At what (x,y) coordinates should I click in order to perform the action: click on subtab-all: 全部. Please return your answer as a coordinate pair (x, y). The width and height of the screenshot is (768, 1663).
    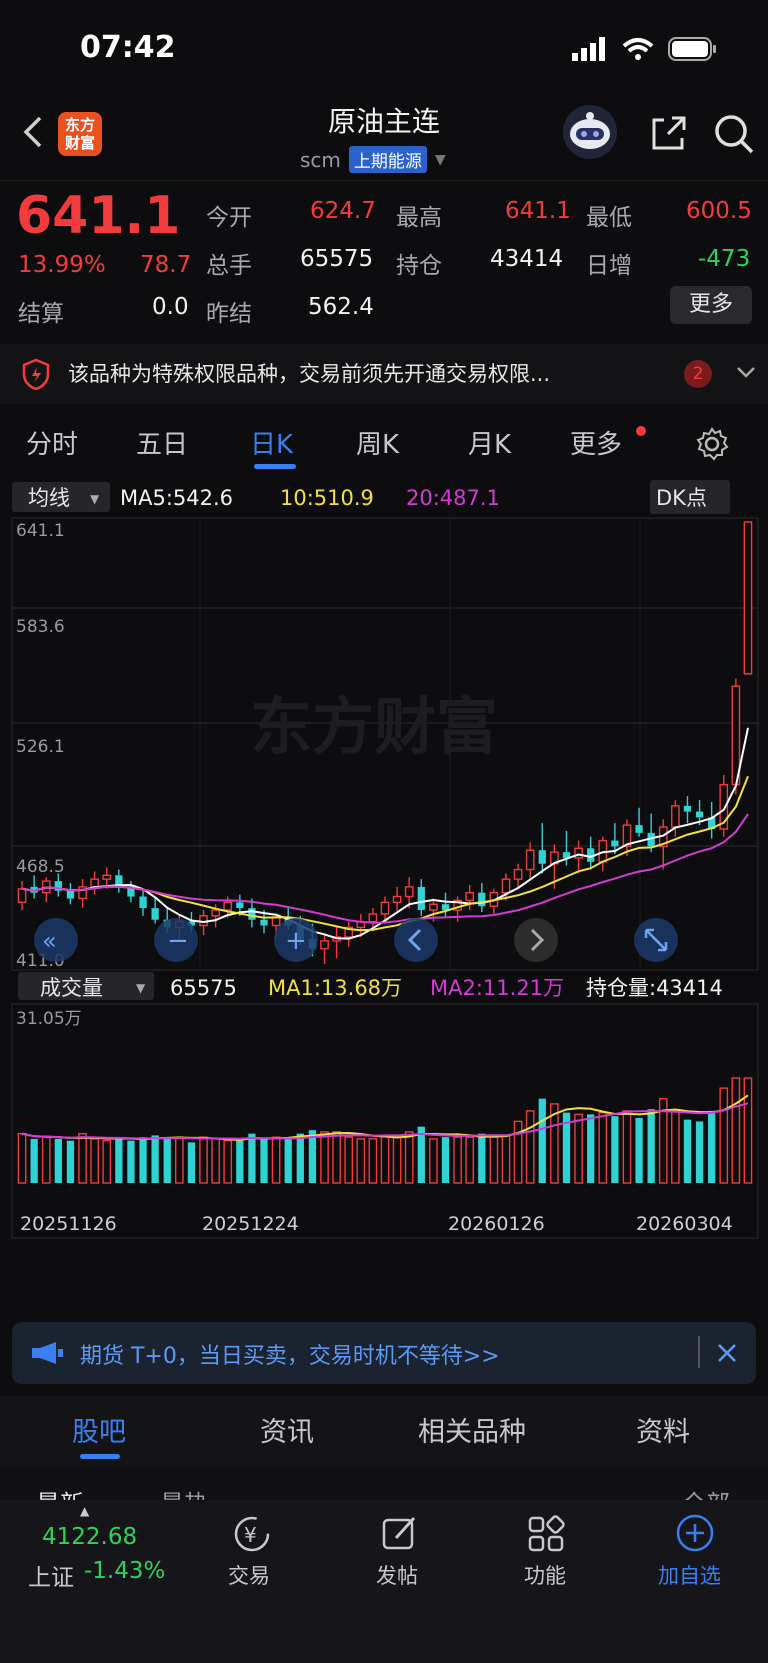
    Looking at the image, I should click on (706, 1492).